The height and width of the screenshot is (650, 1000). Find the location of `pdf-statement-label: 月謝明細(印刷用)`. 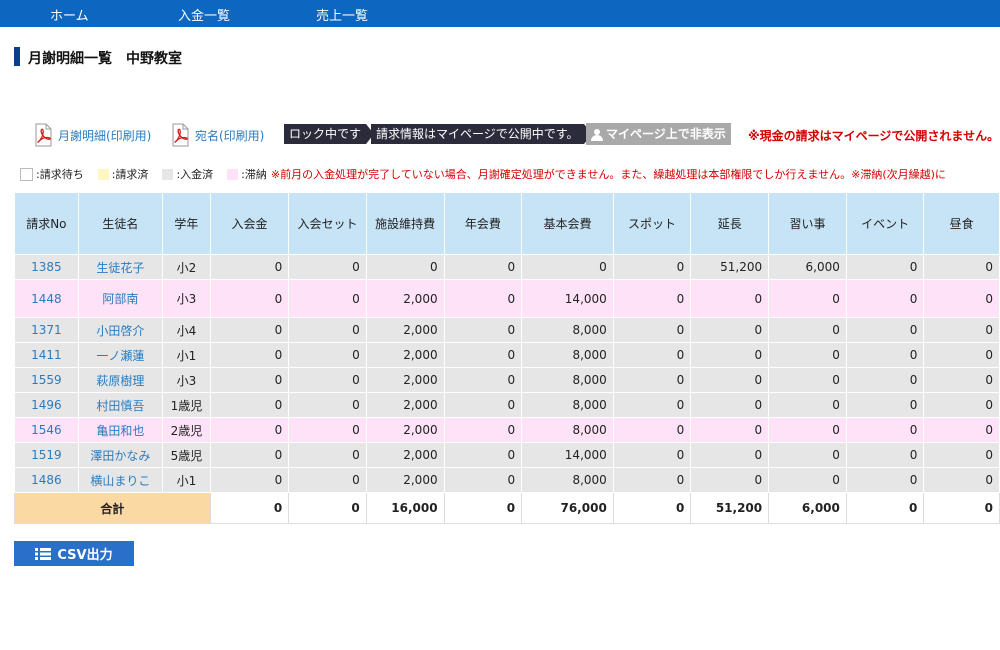

pdf-statement-label: 月謝明細(印刷用) is located at coordinates (105, 135).